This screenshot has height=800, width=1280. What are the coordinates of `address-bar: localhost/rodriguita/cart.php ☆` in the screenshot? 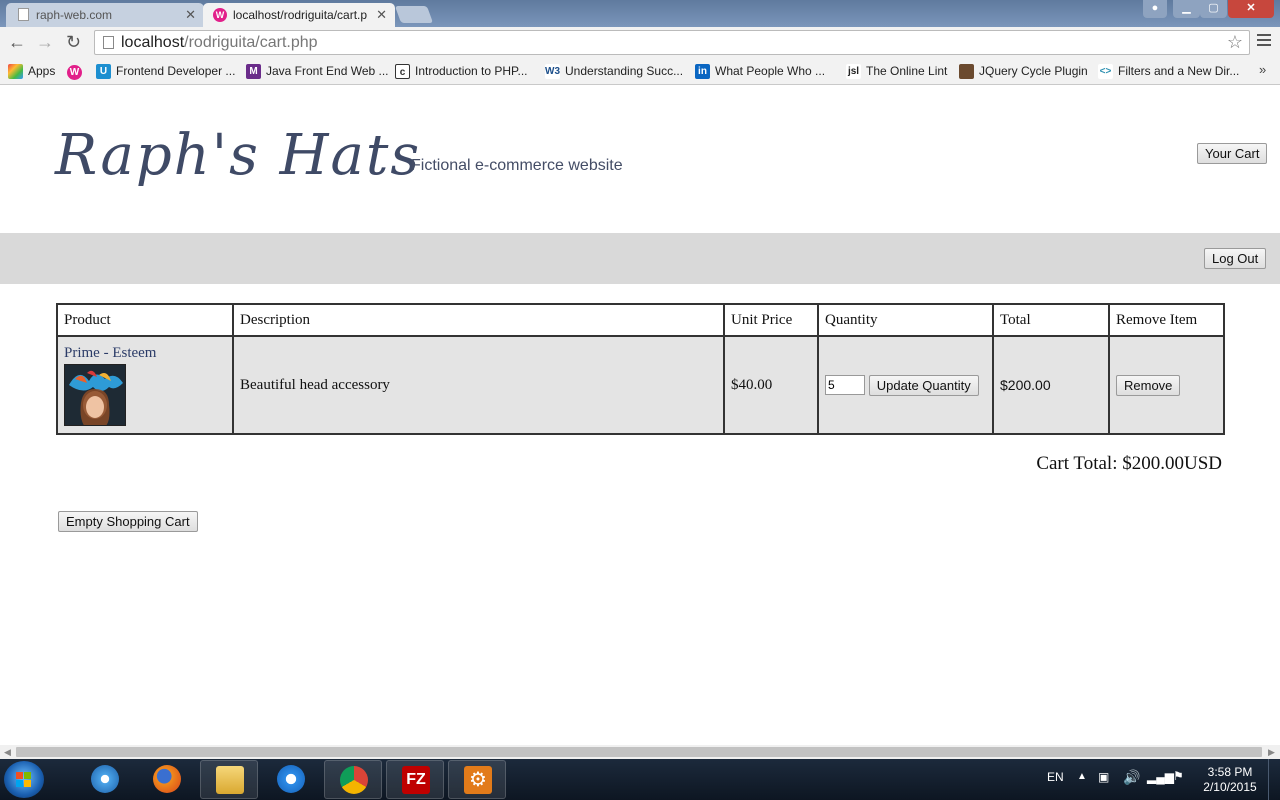 It's located at (672, 42).